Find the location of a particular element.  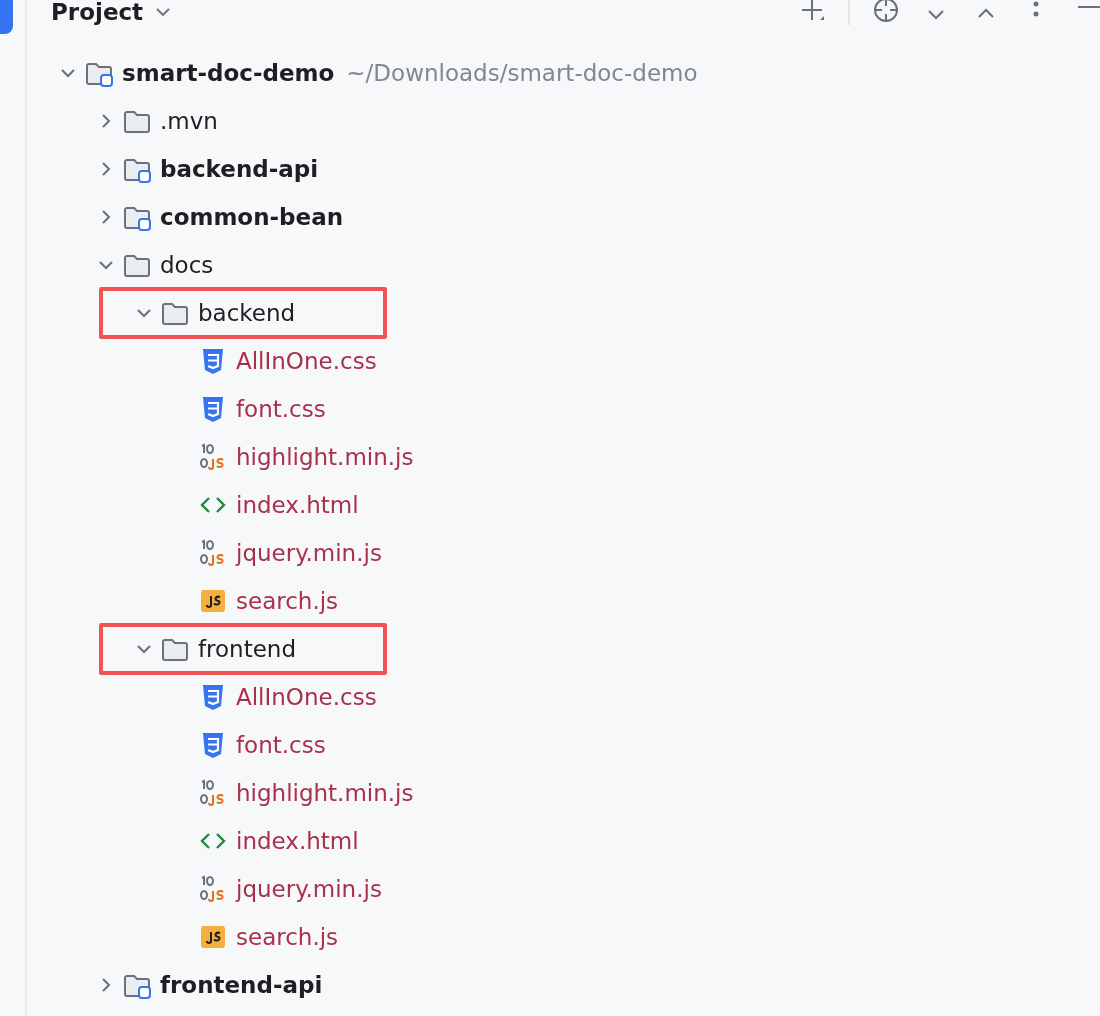

folder-name: frontend is located at coordinates (247, 649).